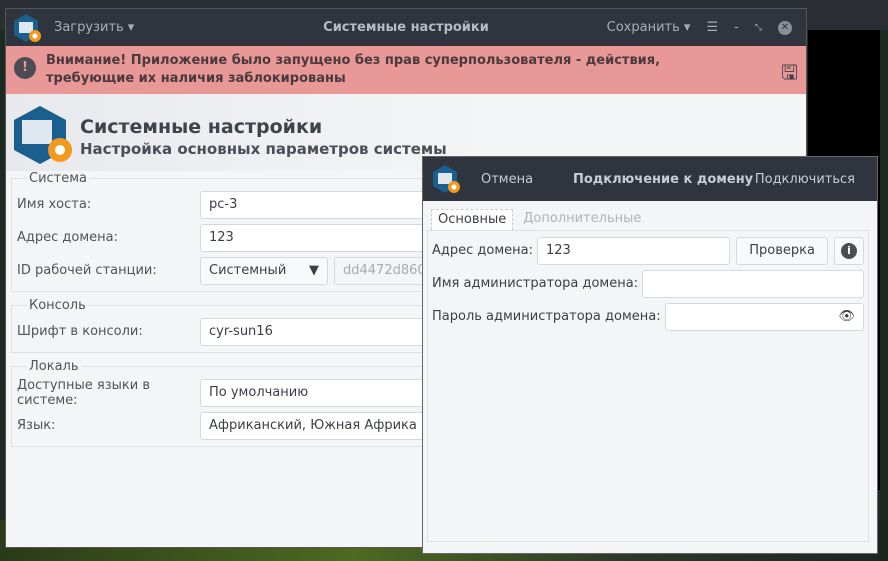  What do you see at coordinates (649, 27) in the screenshot?
I see `save-menu: Сохранить ▾` at bounding box center [649, 27].